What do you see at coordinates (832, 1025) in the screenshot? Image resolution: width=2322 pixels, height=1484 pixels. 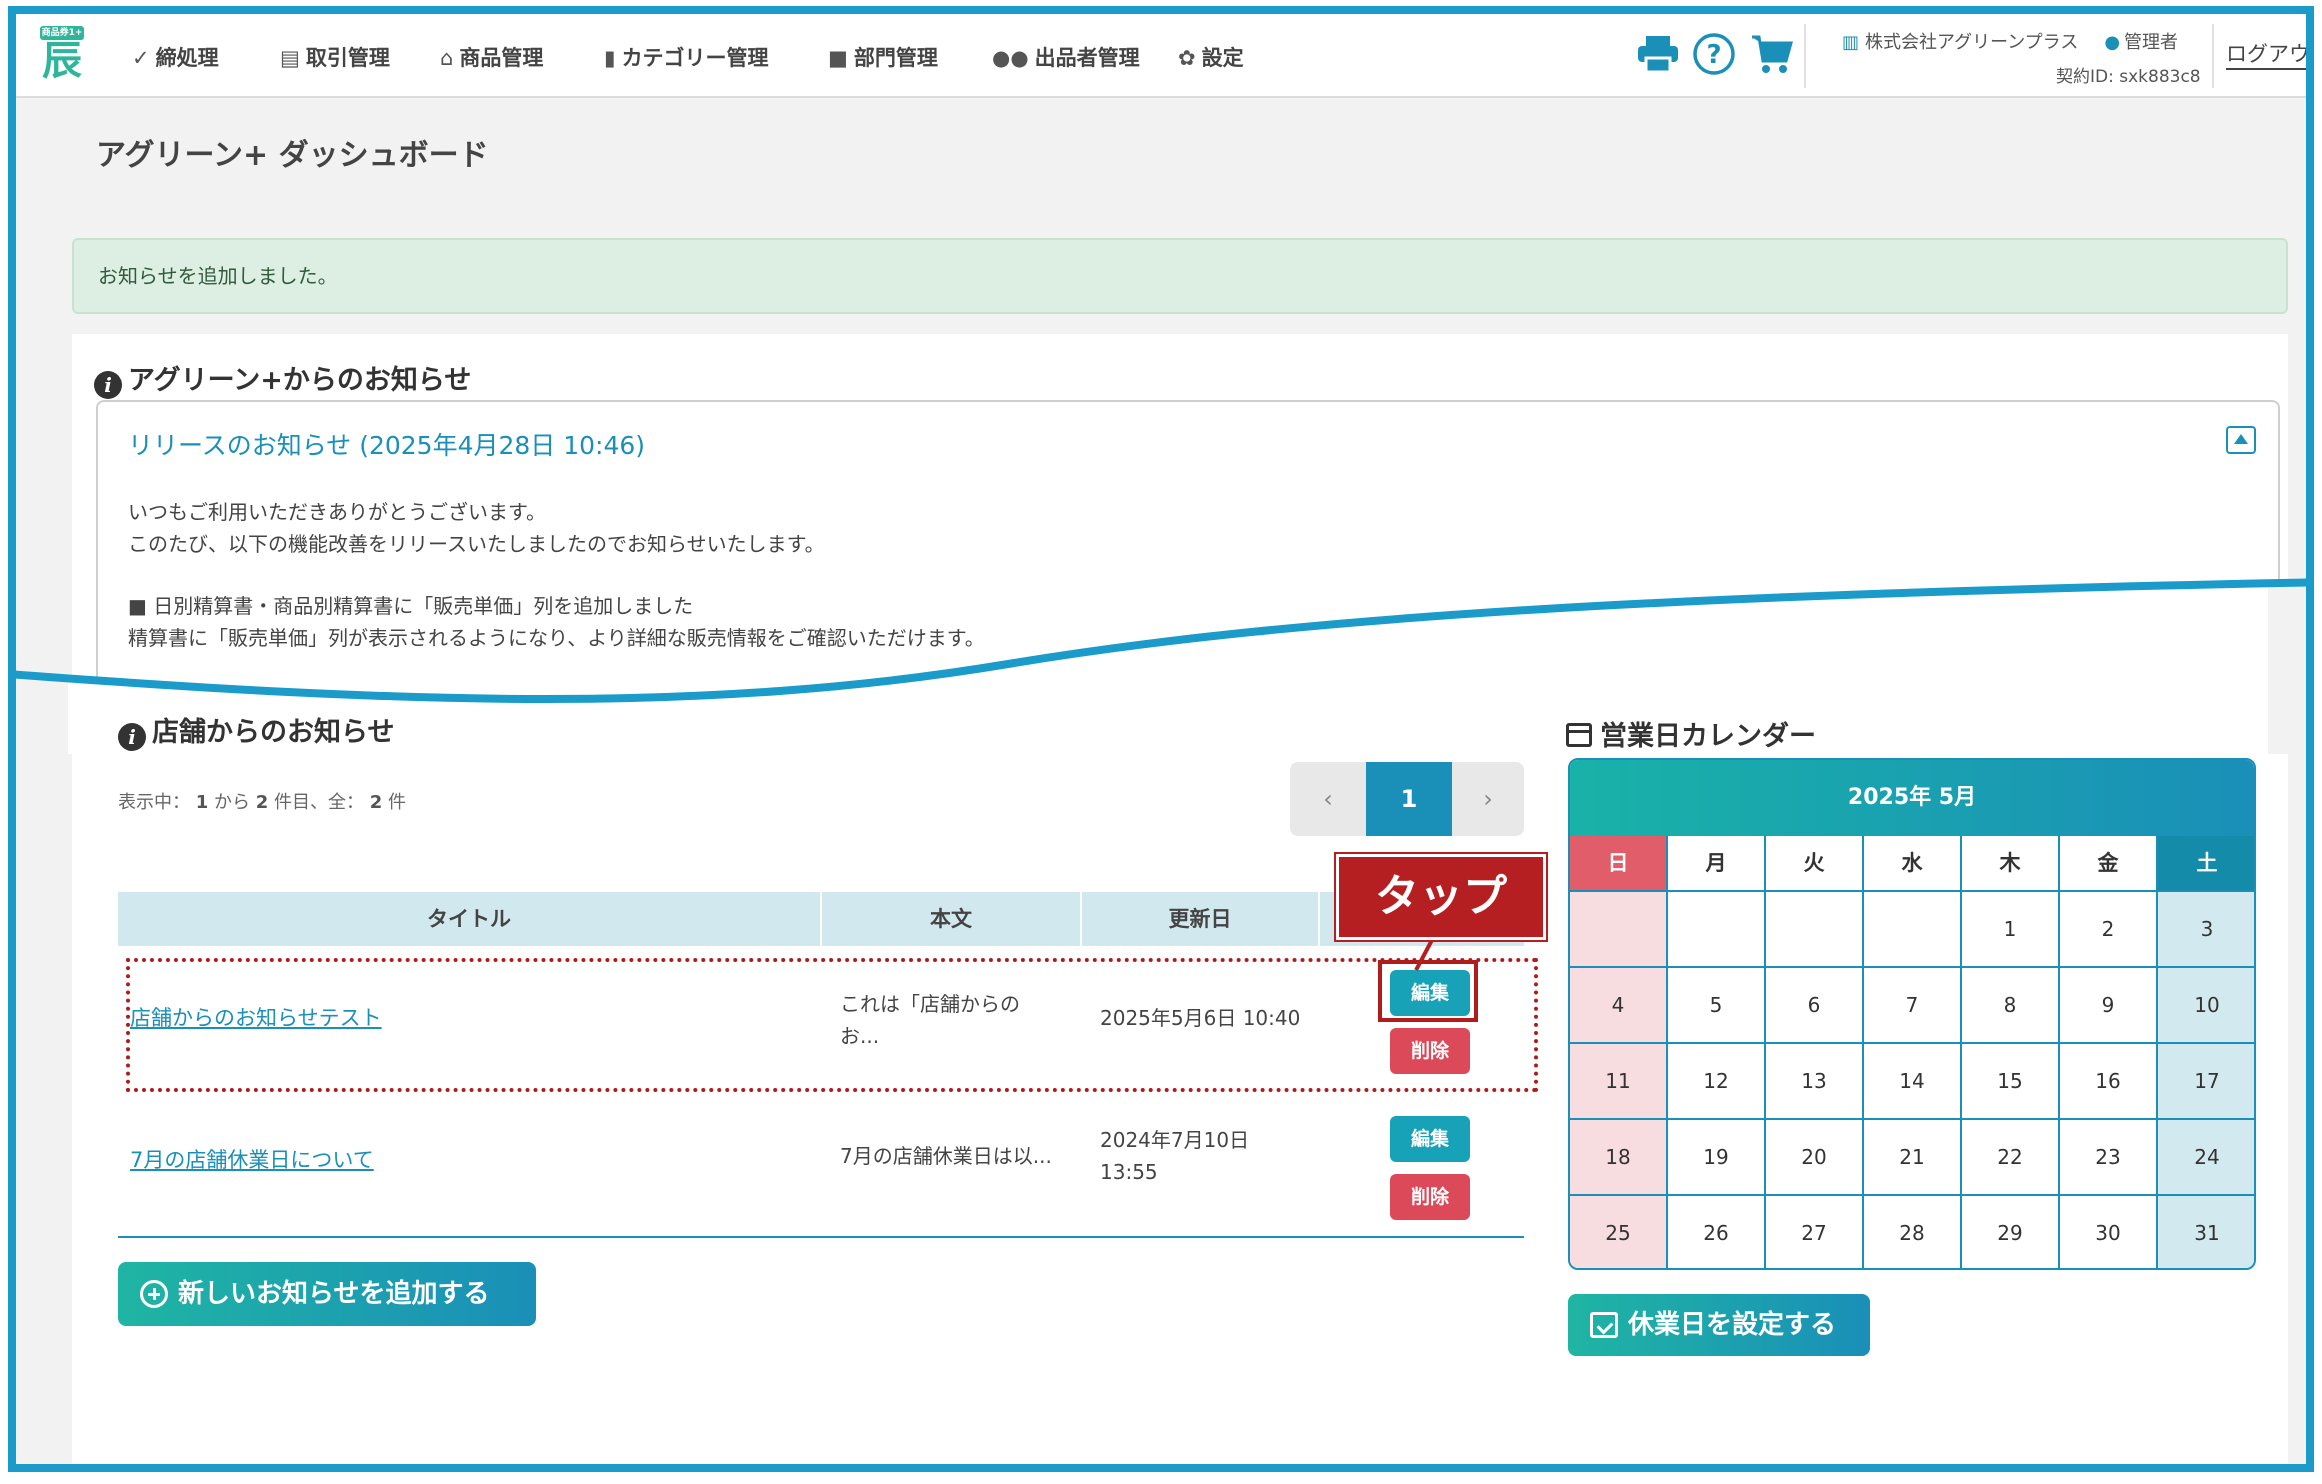 I see `highlight-row-annotation` at bounding box center [832, 1025].